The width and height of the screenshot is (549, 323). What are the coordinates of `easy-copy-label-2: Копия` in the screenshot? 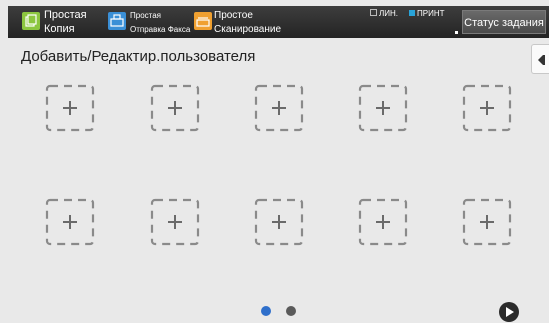 It's located at (59, 29).